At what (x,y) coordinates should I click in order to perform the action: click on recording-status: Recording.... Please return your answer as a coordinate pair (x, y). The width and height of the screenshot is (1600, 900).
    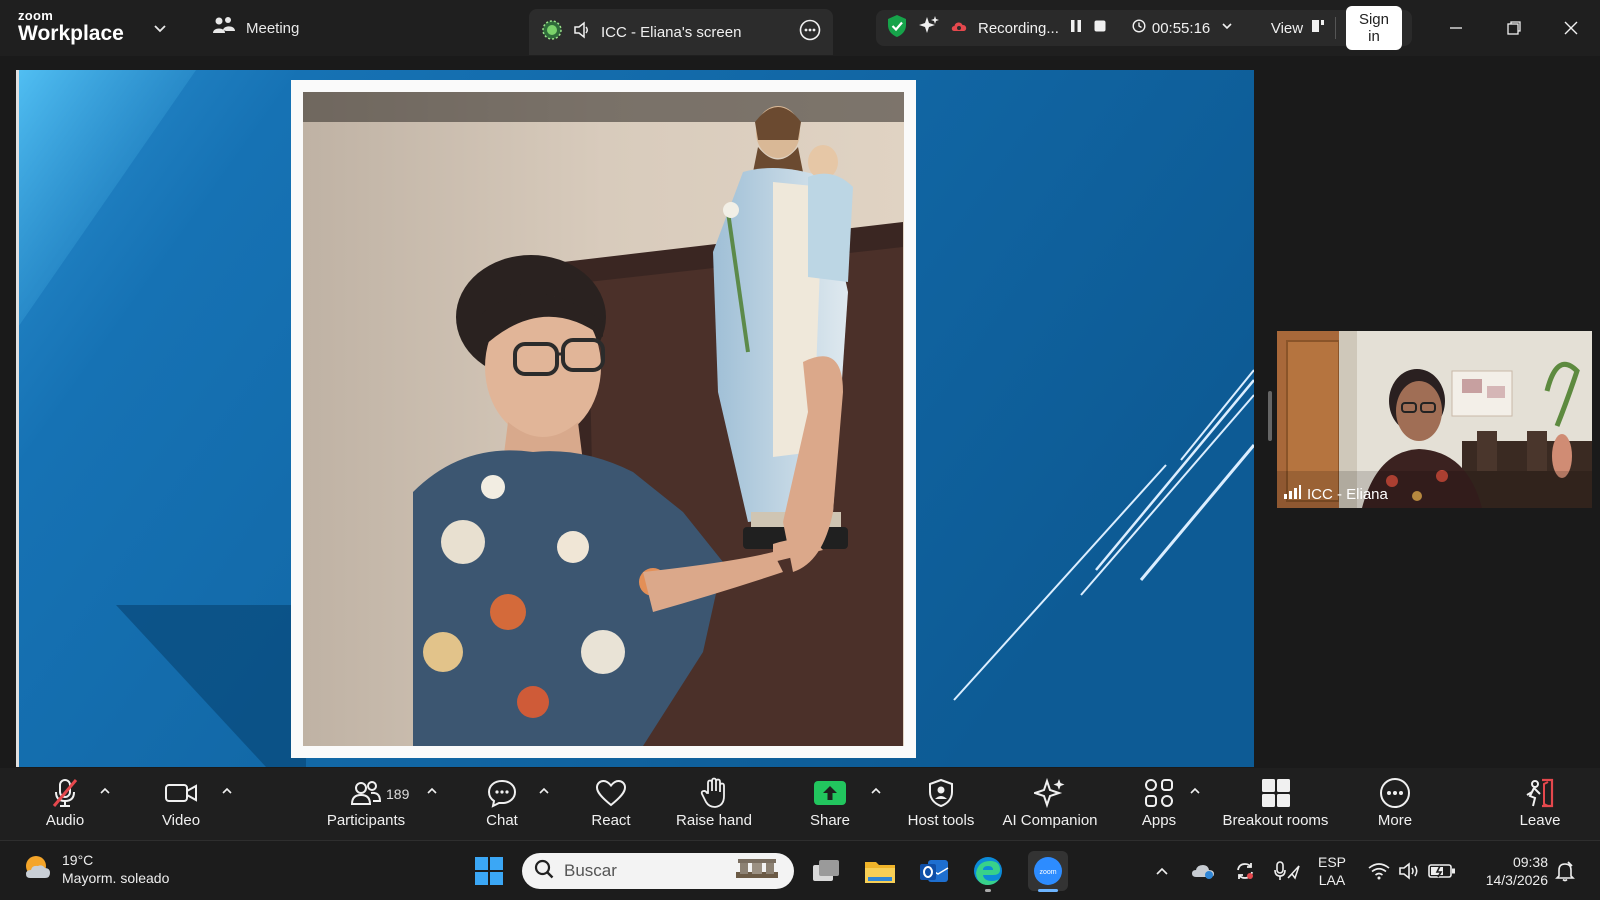
    Looking at the image, I should click on (1018, 28).